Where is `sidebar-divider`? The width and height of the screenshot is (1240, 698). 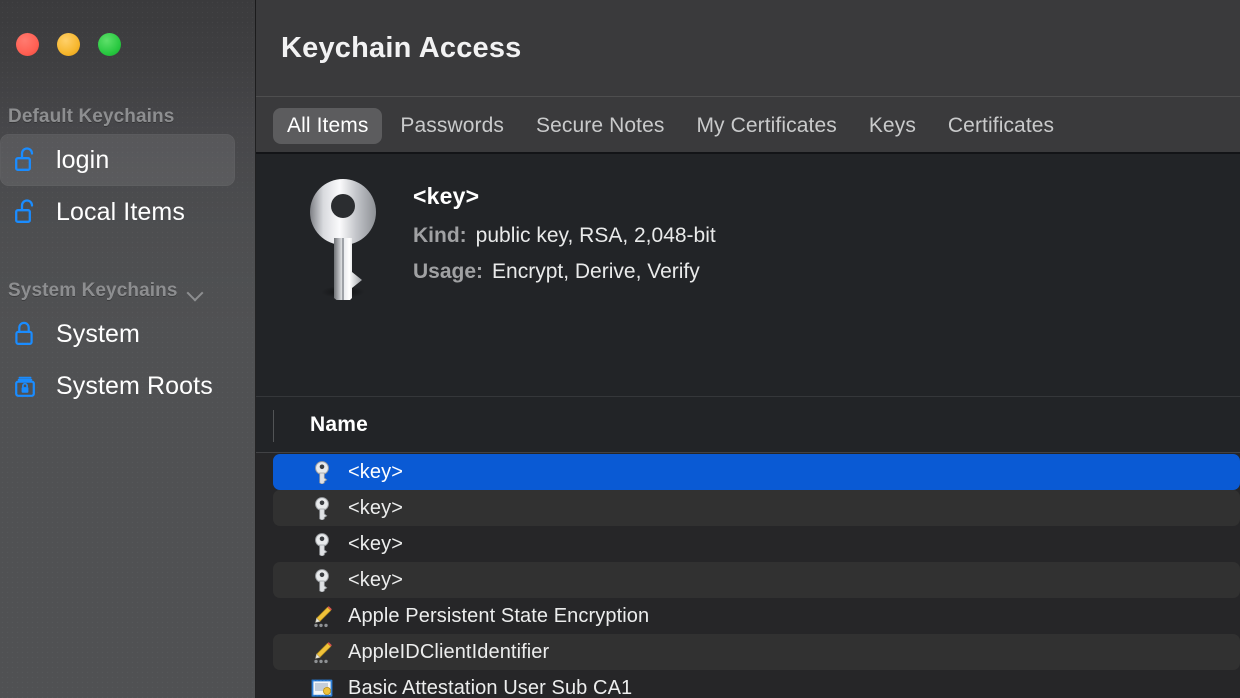 sidebar-divider is located at coordinates (255, 349).